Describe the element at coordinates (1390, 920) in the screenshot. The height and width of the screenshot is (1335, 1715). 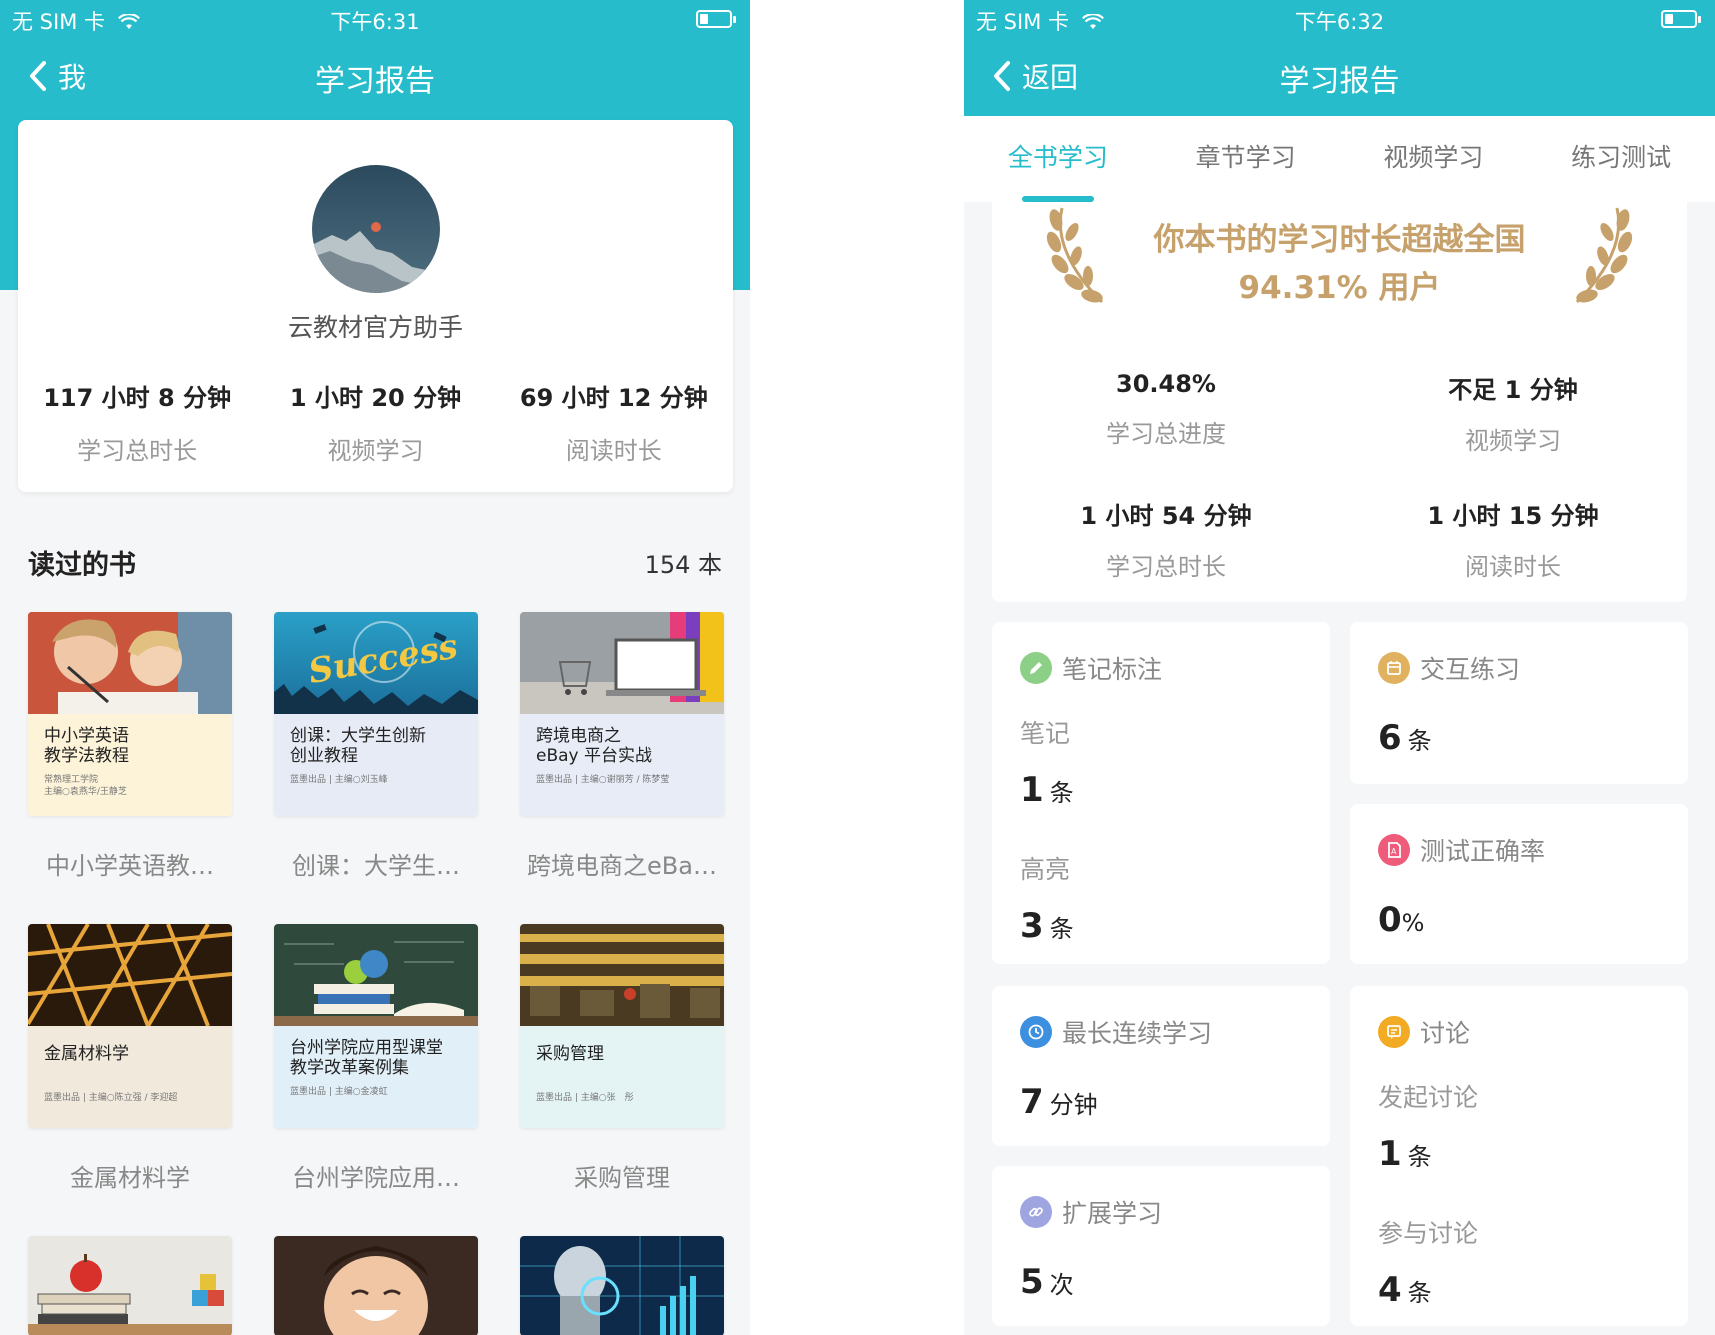
I see `accuracy-number: 0` at that location.